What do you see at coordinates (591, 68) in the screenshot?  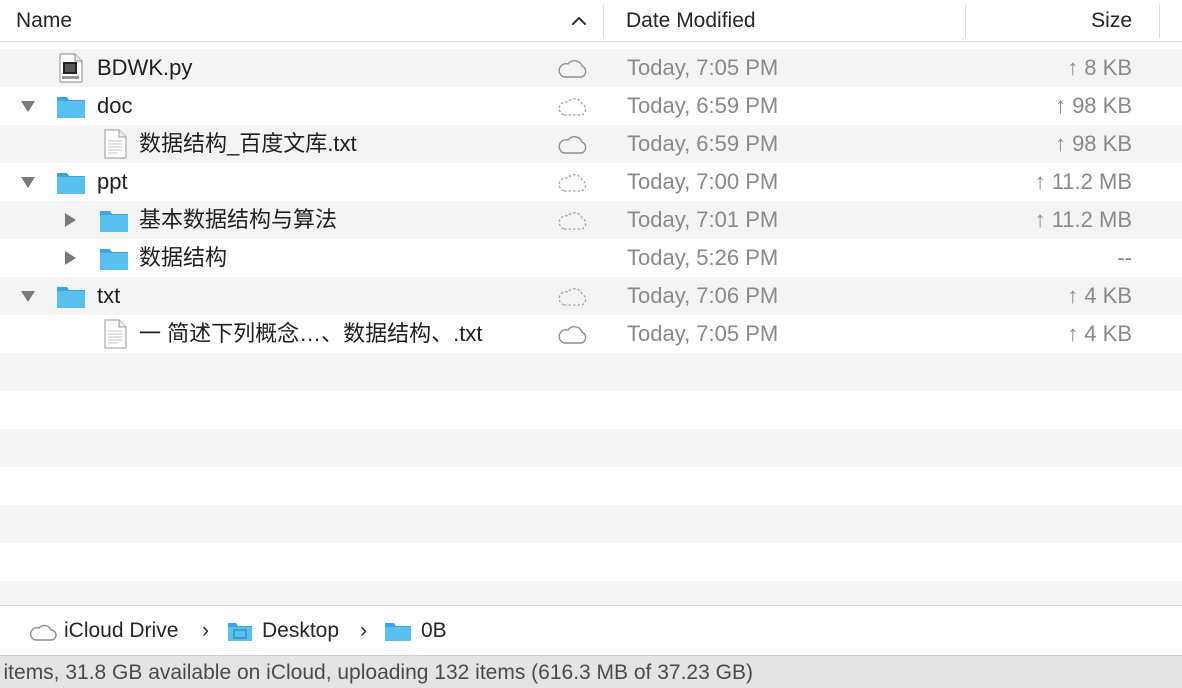 I see `file-row-bdwk-py: BDWK.py Today, 7:05 PM ↑ 8 KB` at bounding box center [591, 68].